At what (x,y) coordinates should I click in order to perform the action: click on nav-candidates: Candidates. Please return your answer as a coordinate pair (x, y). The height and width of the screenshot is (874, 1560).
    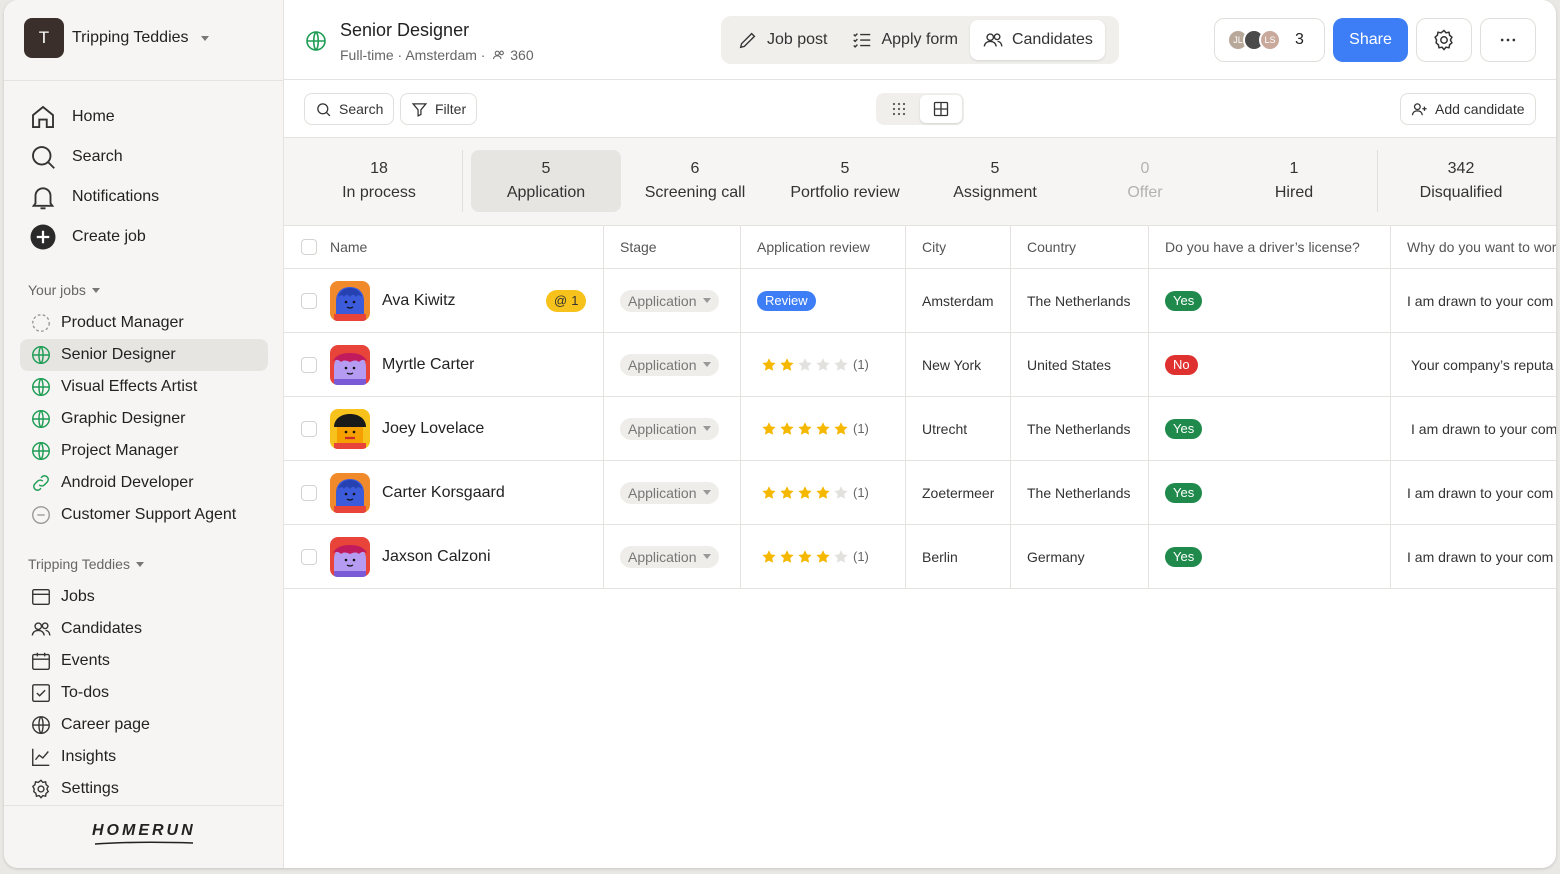
    Looking at the image, I should click on (86, 629).